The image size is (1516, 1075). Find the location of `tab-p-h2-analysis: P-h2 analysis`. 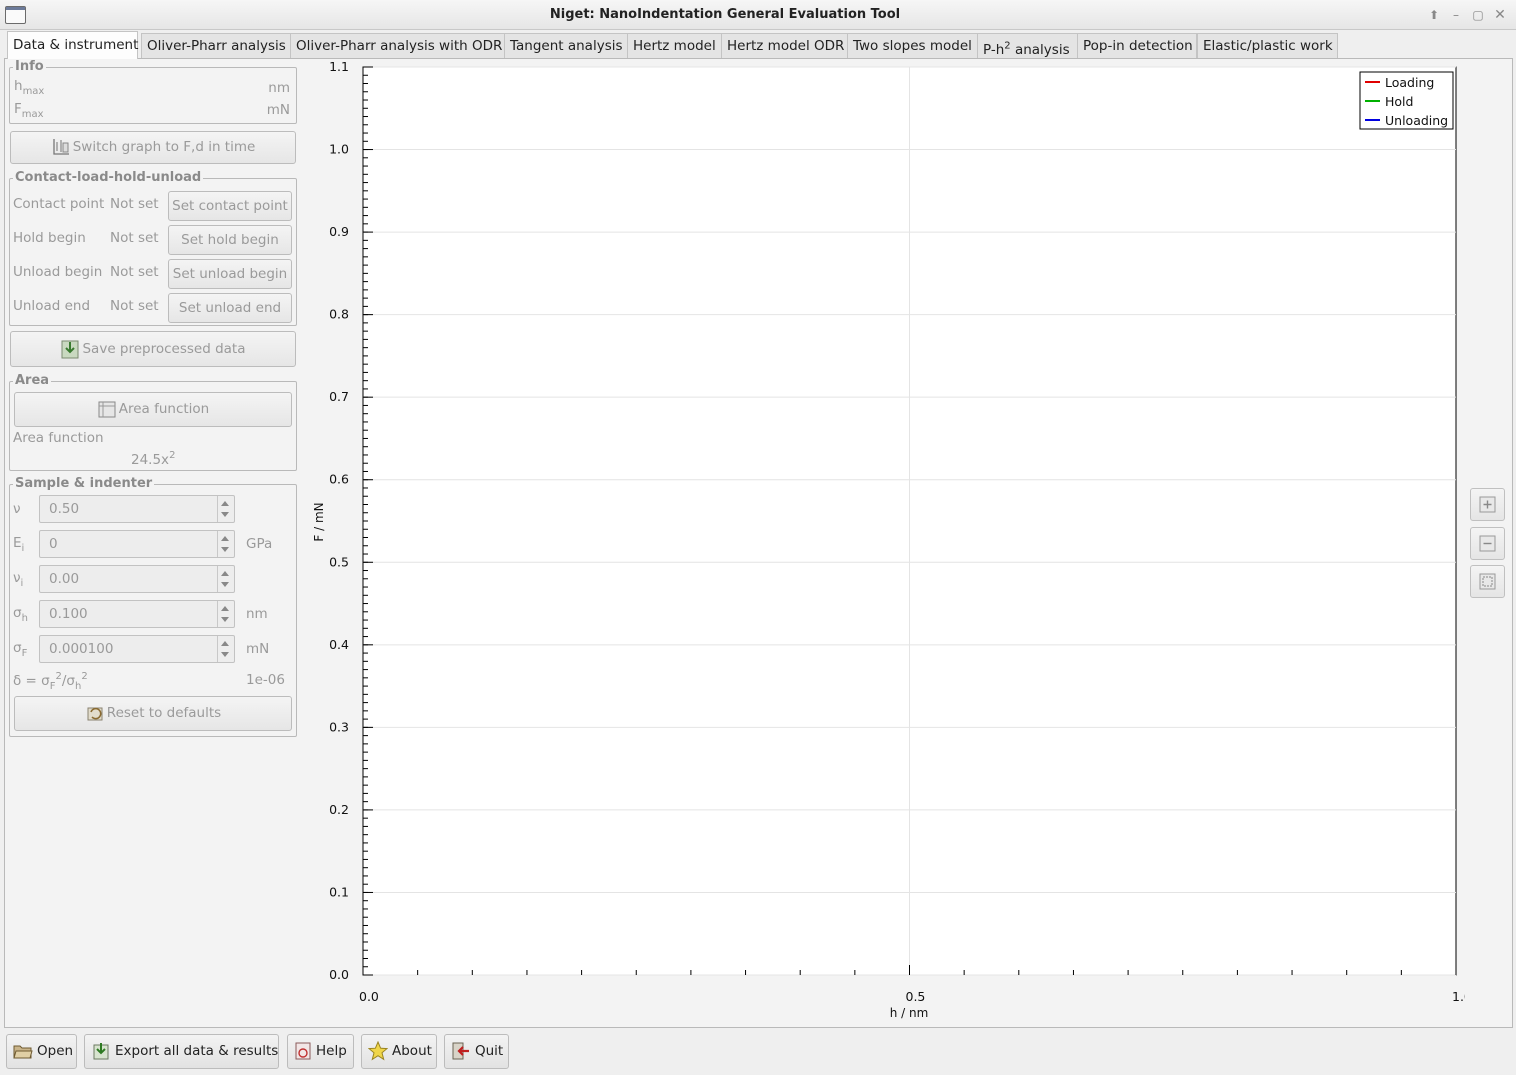

tab-p-h2-analysis: P-h2 analysis is located at coordinates (1027, 45).